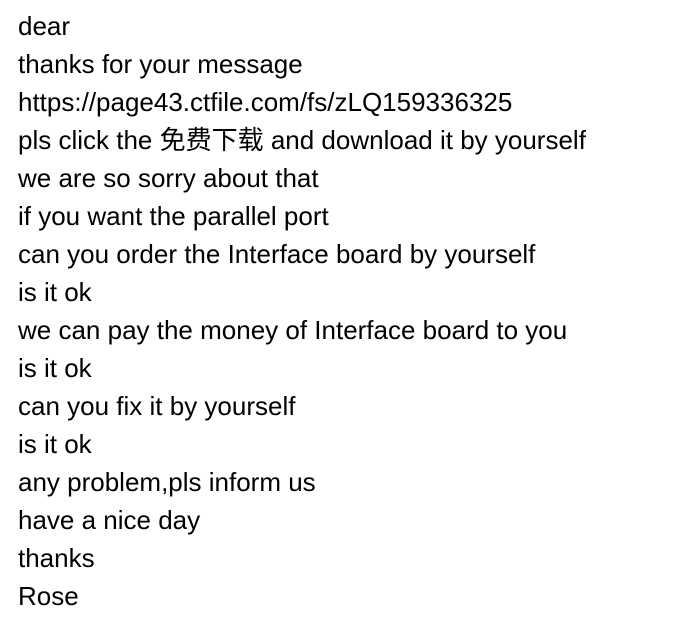 This screenshot has height=620, width=688. What do you see at coordinates (56, 558) in the screenshot?
I see `closing-line: thanks` at bounding box center [56, 558].